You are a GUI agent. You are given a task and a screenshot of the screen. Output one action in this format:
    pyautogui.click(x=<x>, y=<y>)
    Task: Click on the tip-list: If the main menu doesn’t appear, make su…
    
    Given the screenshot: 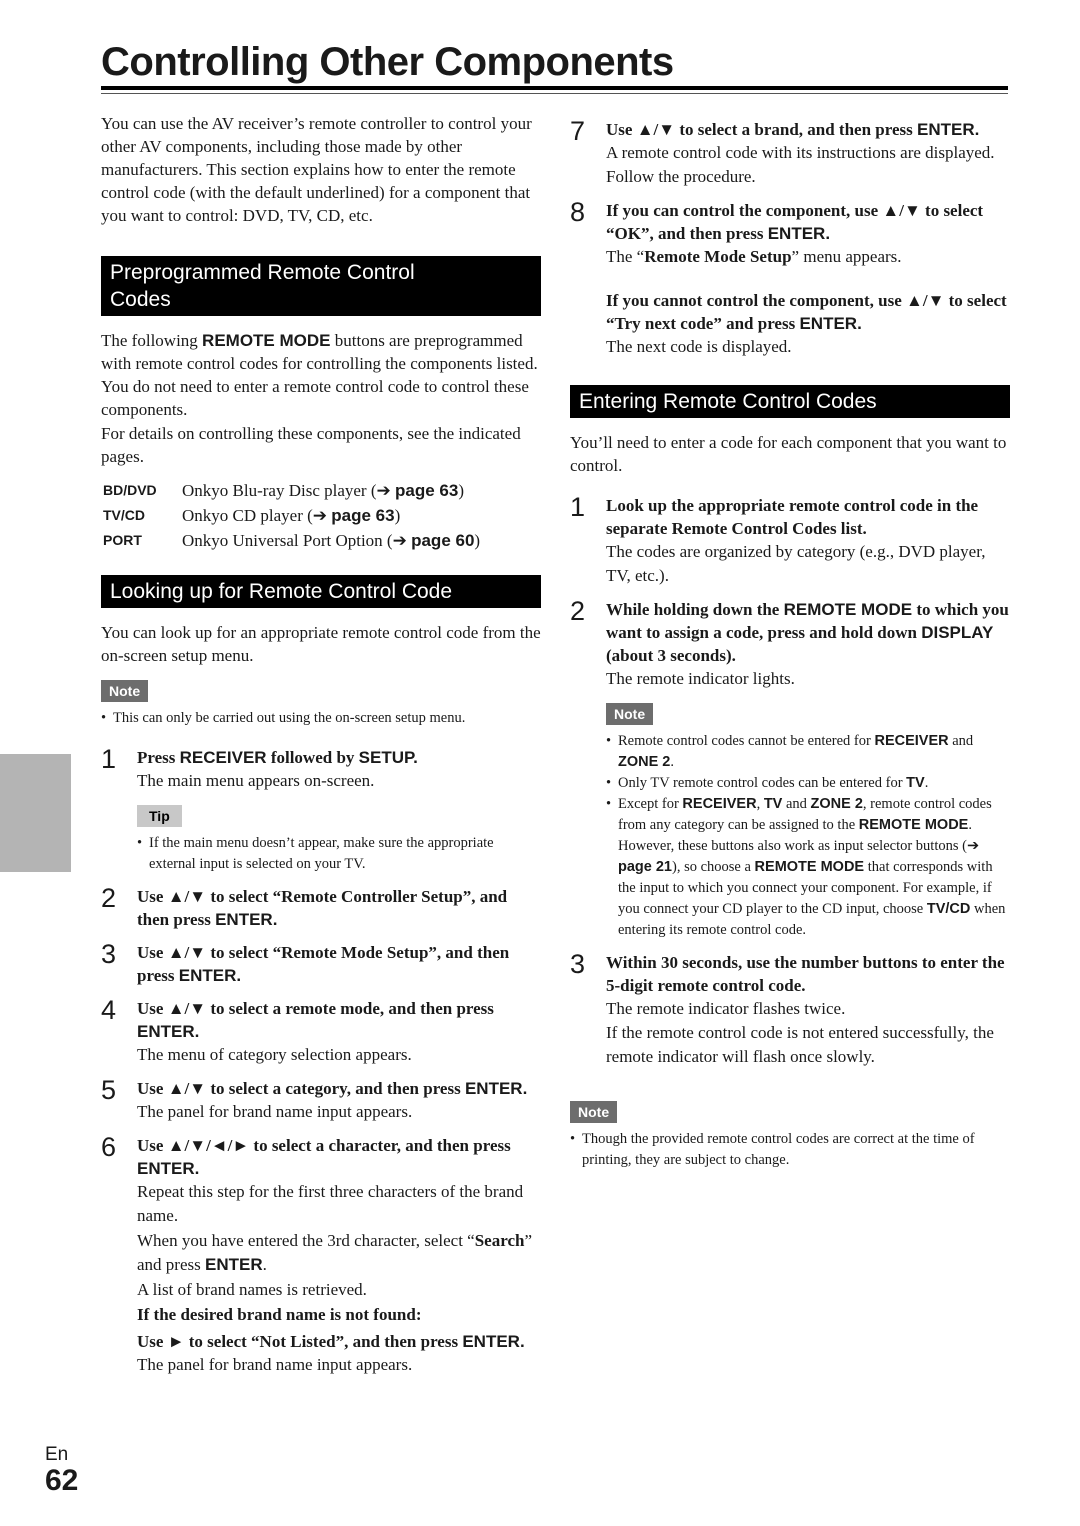 What is the action you would take?
    pyautogui.click(x=339, y=854)
    